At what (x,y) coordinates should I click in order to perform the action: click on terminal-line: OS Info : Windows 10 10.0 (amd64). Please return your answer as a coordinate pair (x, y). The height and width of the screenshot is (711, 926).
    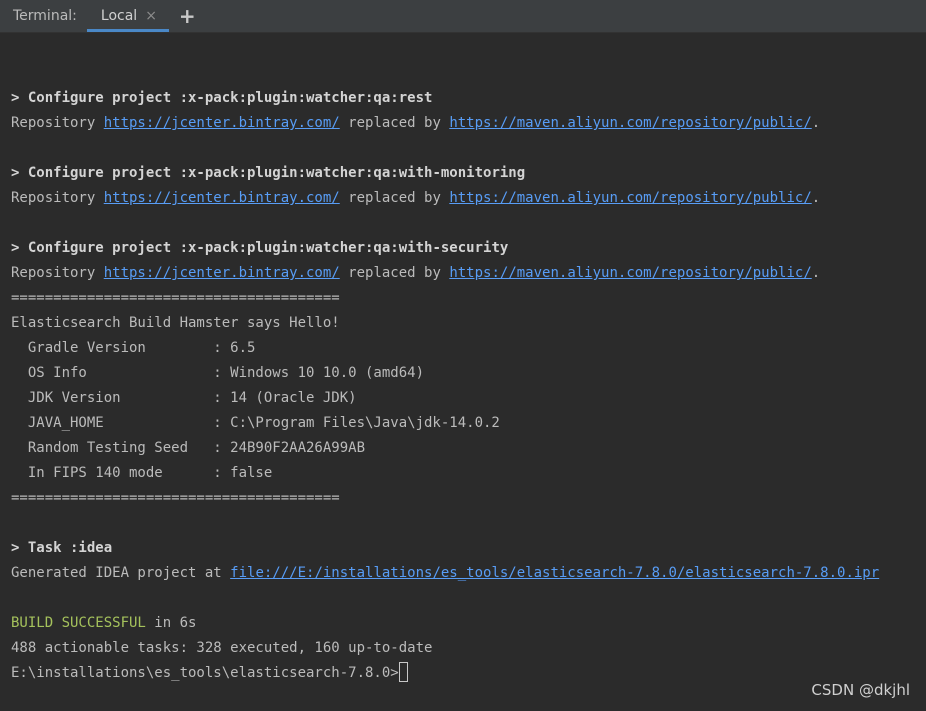
    Looking at the image, I should click on (468, 373).